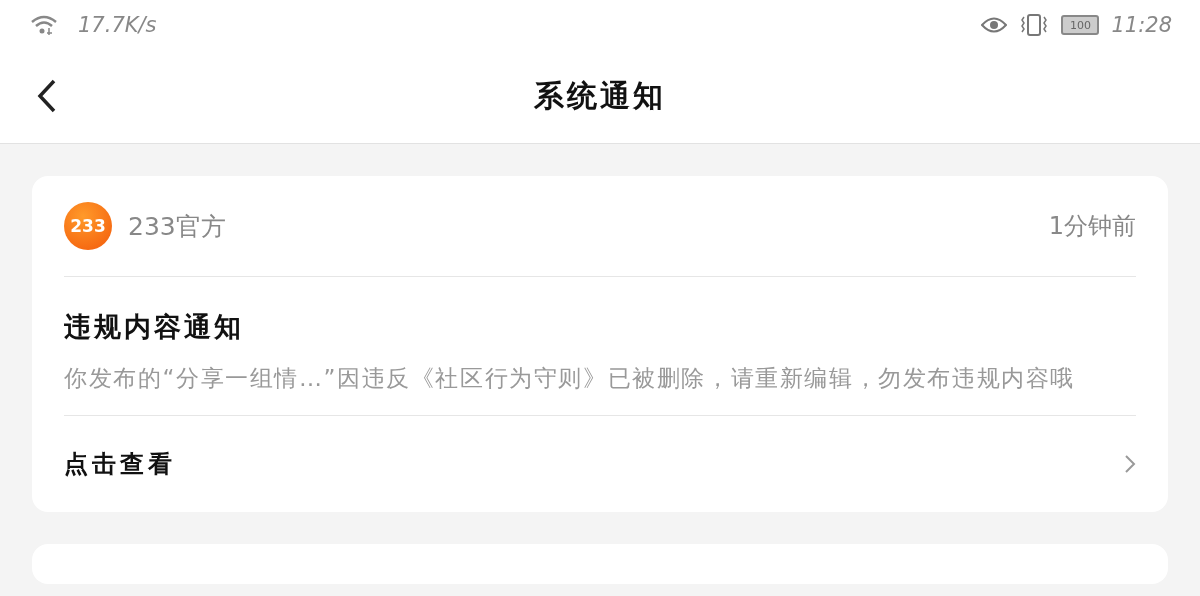 Image resolution: width=1200 pixels, height=596 pixels. I want to click on notification-title: 违规内容通知, so click(154, 327).